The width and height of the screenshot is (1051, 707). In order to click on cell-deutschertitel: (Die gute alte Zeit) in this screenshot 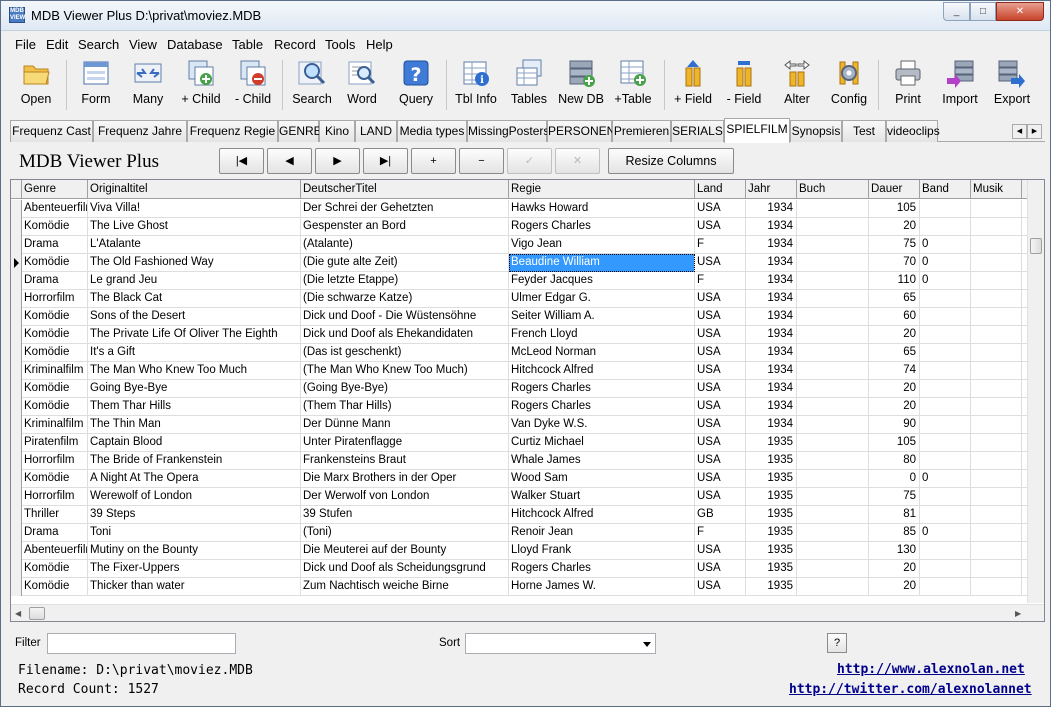, I will do `click(405, 263)`.